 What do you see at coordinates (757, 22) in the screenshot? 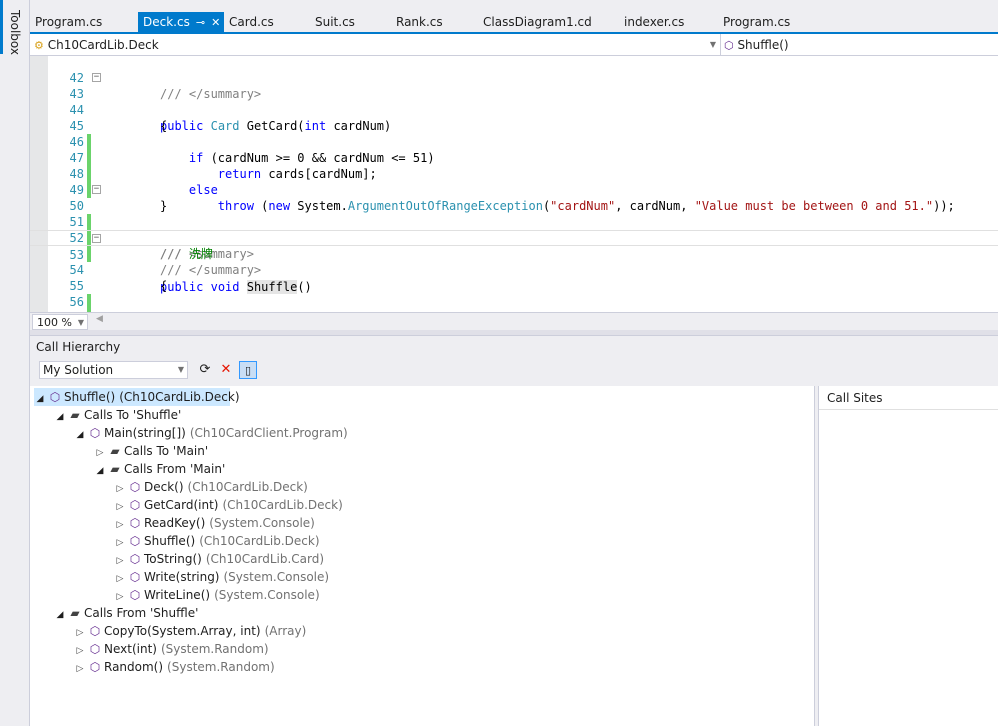
I see `tab-label: Program.cs` at bounding box center [757, 22].